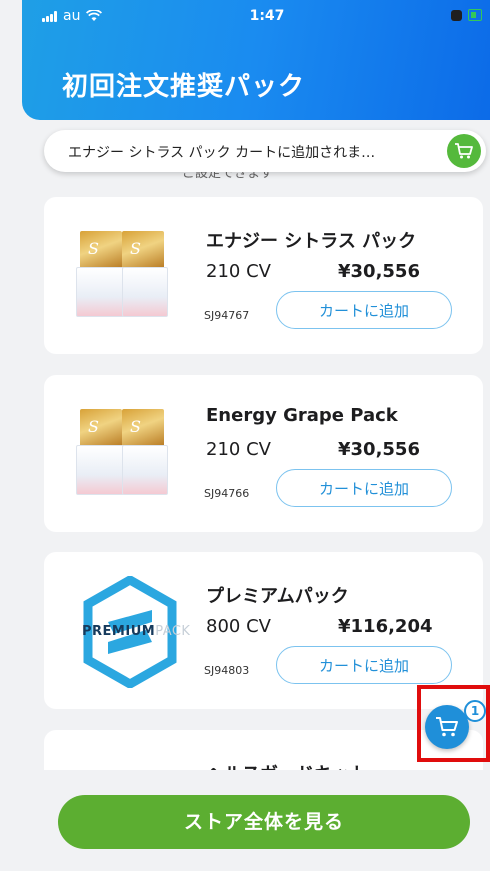 The image size is (490, 871). What do you see at coordinates (49, 16) in the screenshot?
I see `signal-icon` at bounding box center [49, 16].